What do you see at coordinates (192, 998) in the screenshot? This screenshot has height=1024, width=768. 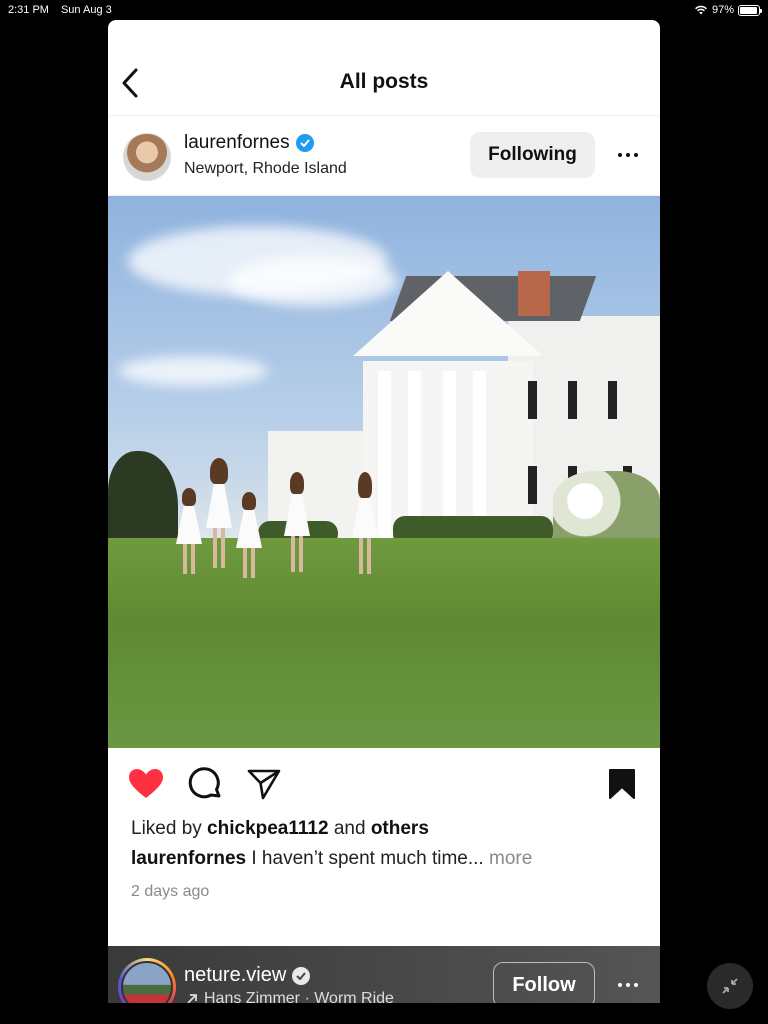 I see `arrow-up-right-icon` at bounding box center [192, 998].